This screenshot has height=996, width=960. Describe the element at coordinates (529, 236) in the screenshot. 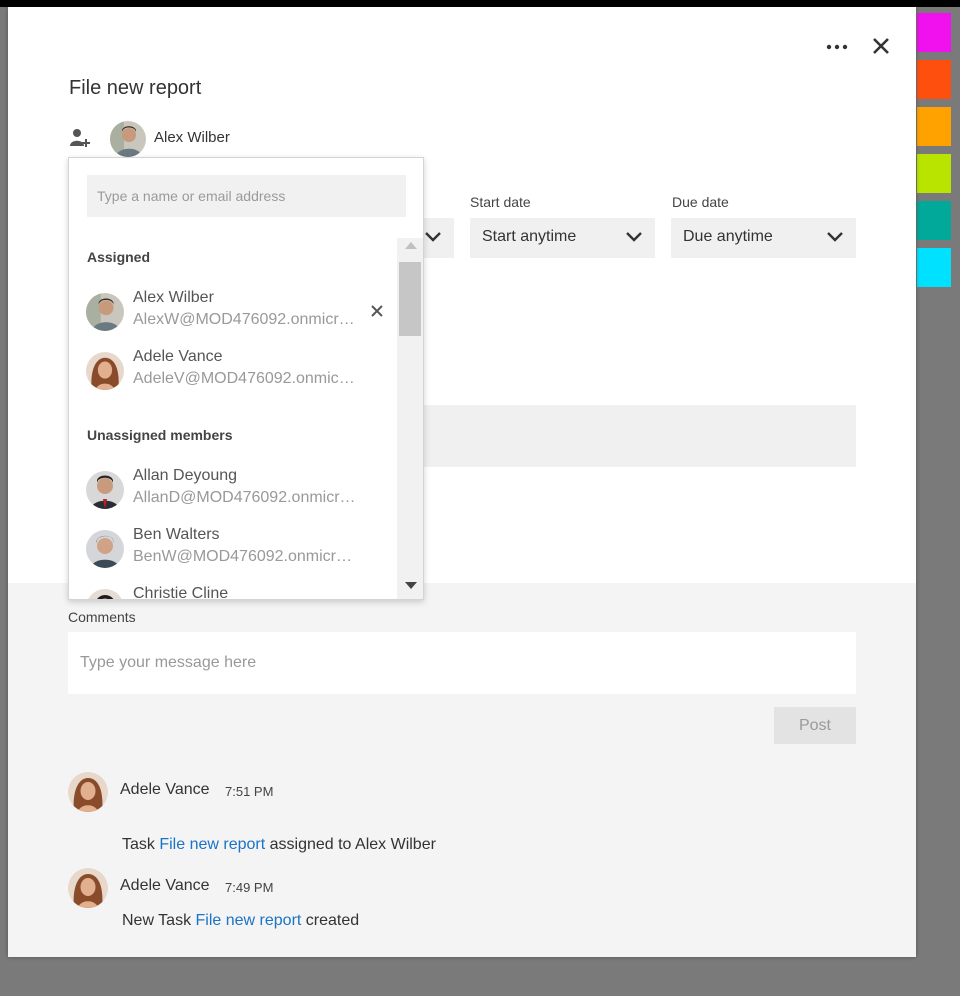

I see `start-date-value: Start anytime` at that location.